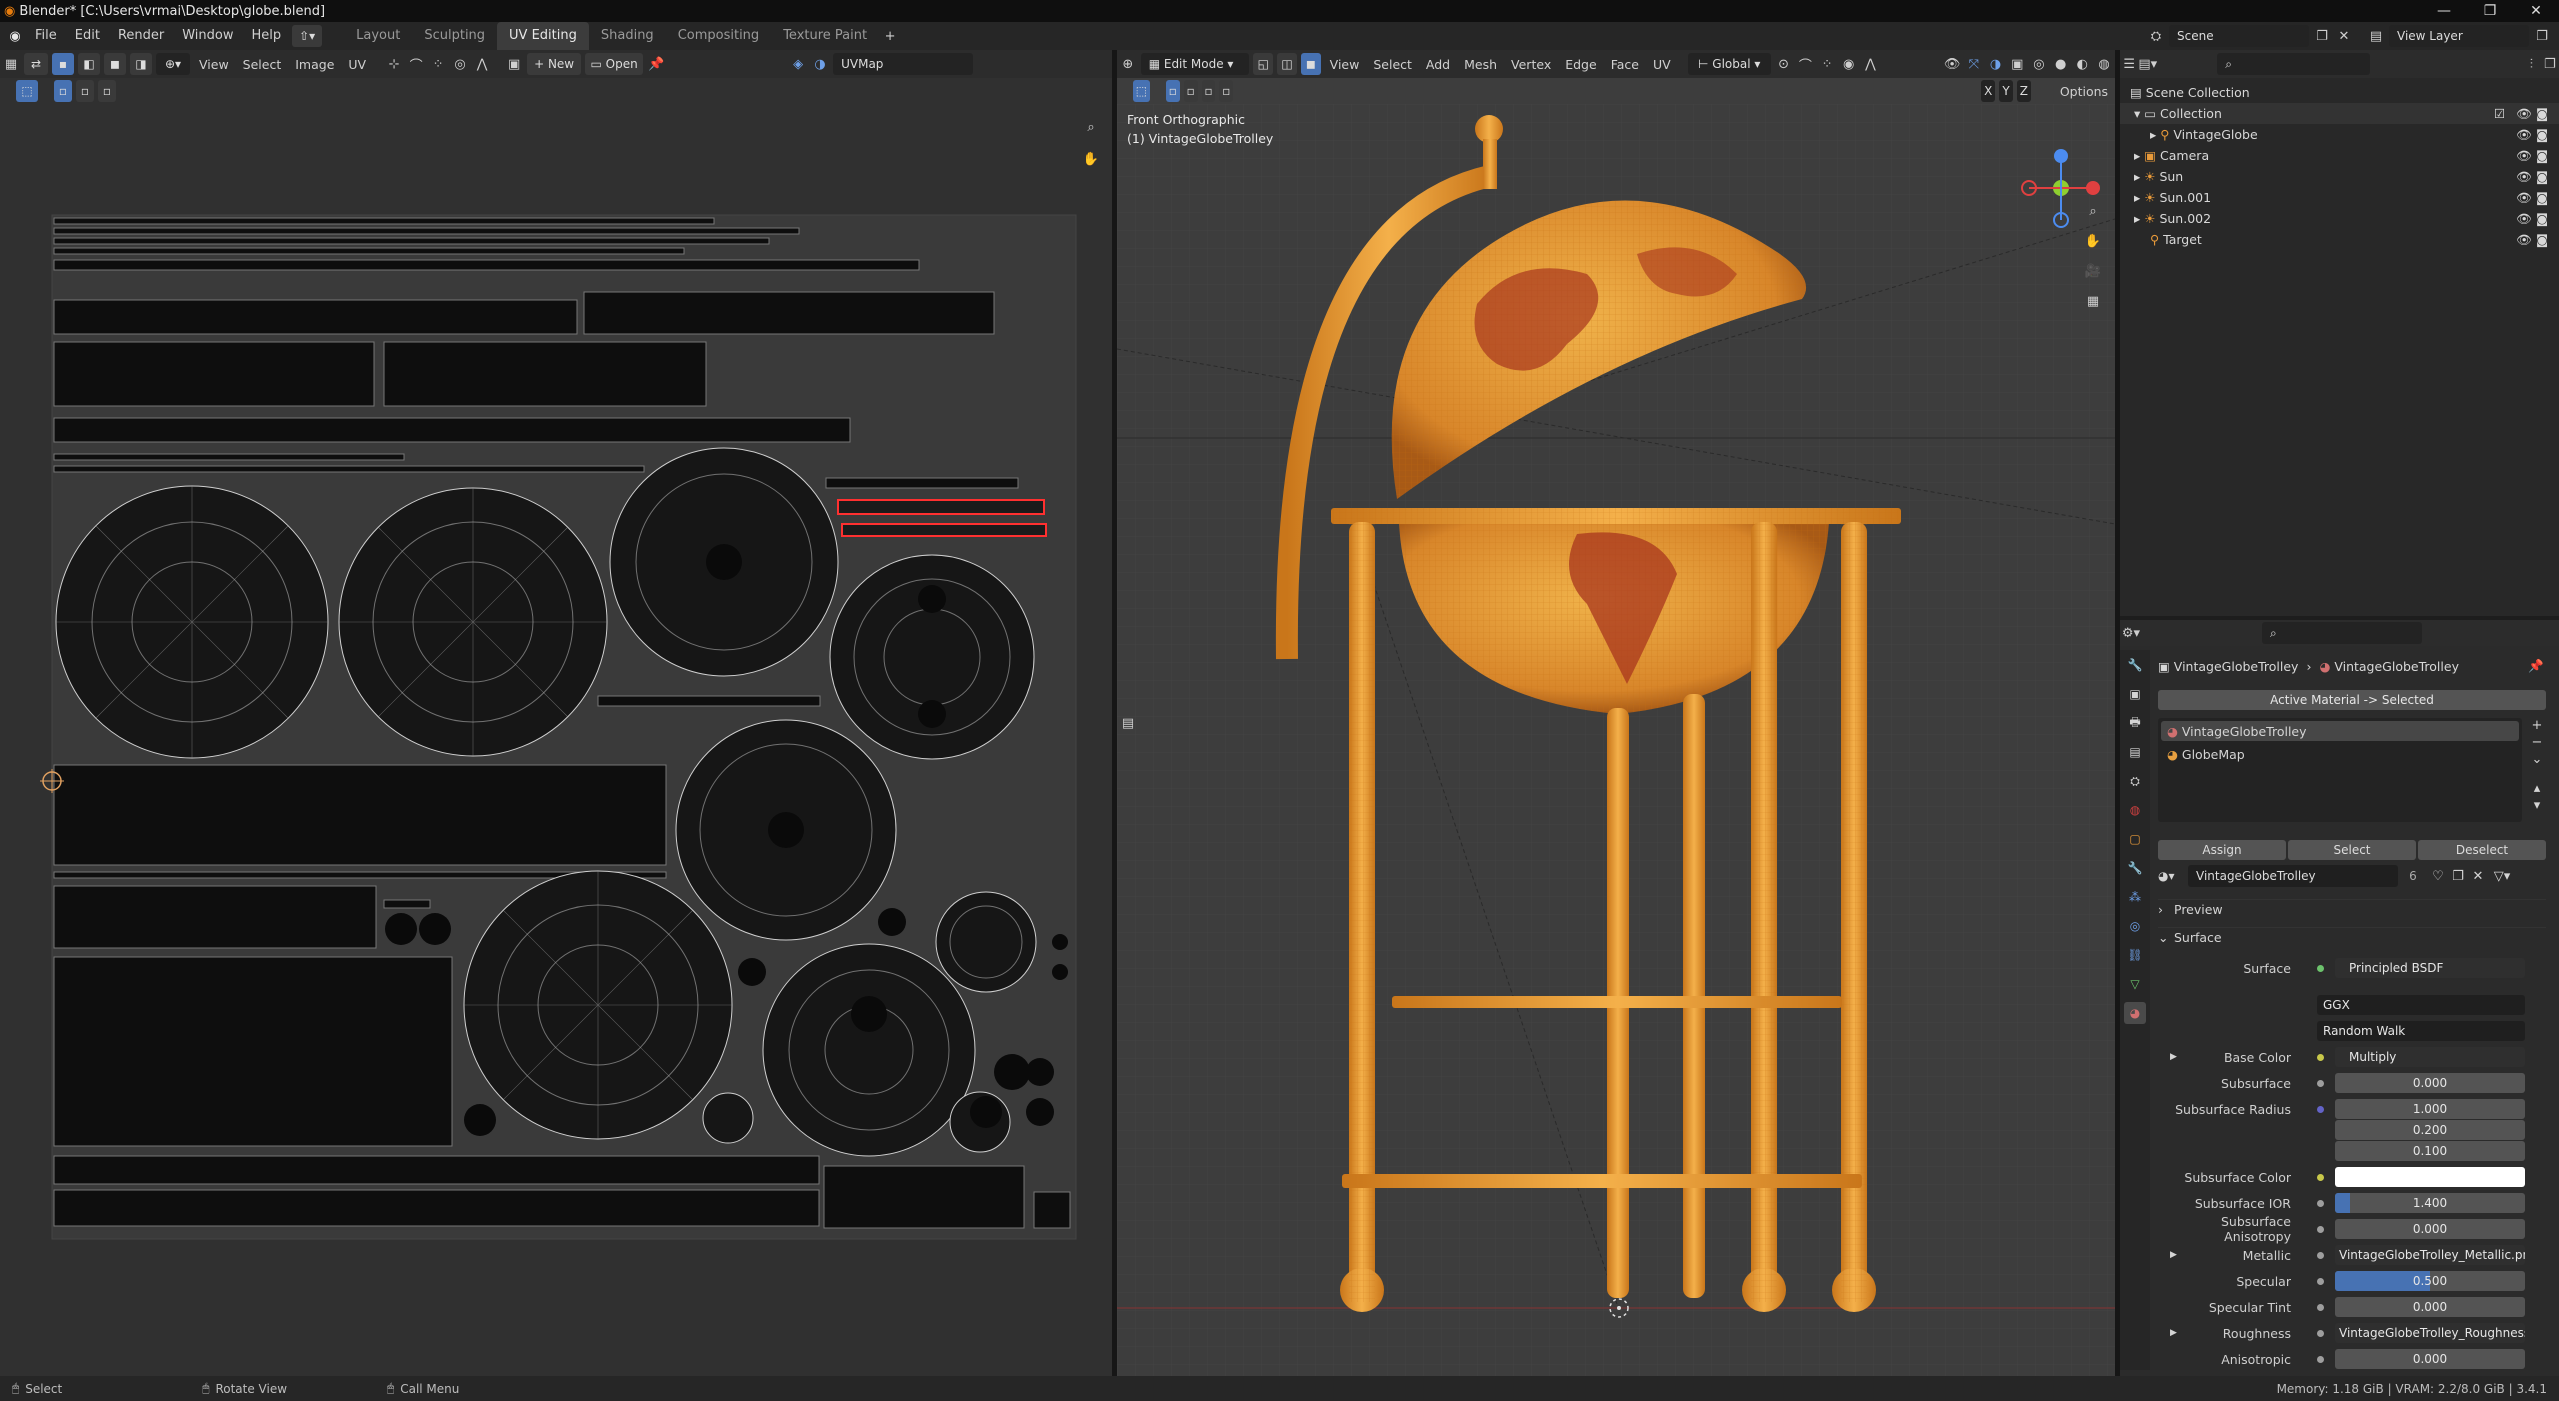  What do you see at coordinates (2478, 876) in the screenshot?
I see `unlink-material-icon: ✕` at bounding box center [2478, 876].